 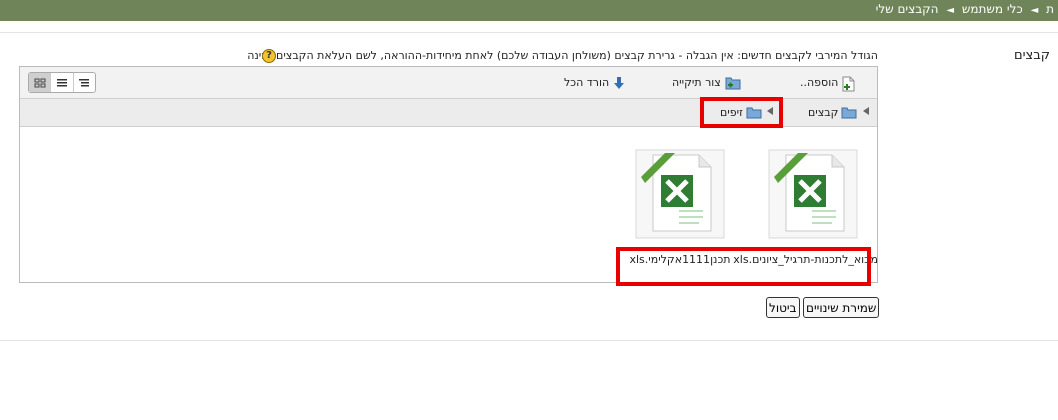 I want to click on list-view-button, so click(x=62, y=82).